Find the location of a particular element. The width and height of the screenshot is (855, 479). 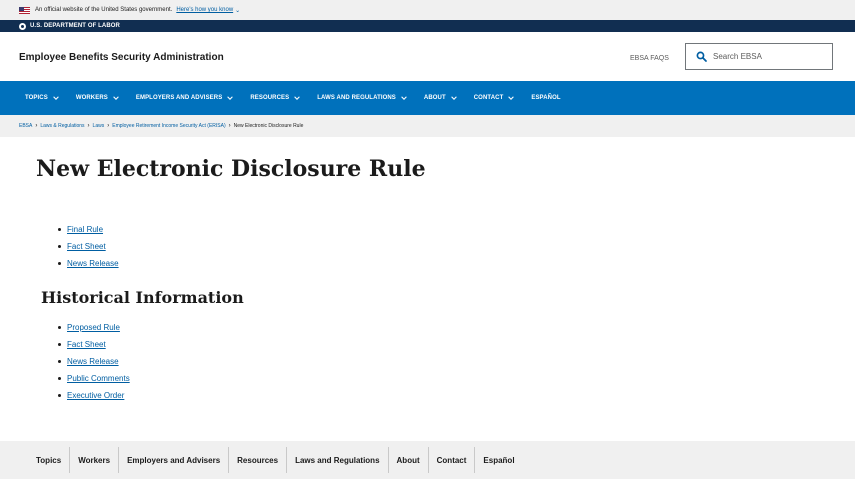

nav-item-laws-and-regulations: Laws and Regulations is located at coordinates (362, 98).